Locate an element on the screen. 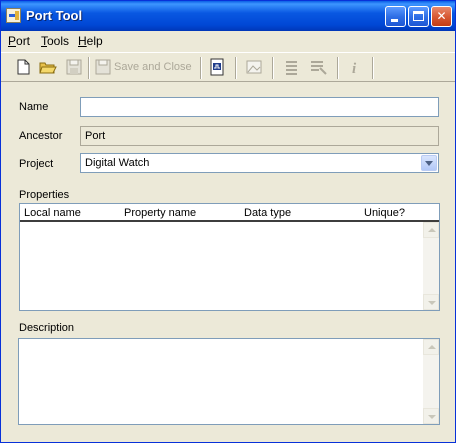 The width and height of the screenshot is (456, 443). name-input is located at coordinates (259, 107).